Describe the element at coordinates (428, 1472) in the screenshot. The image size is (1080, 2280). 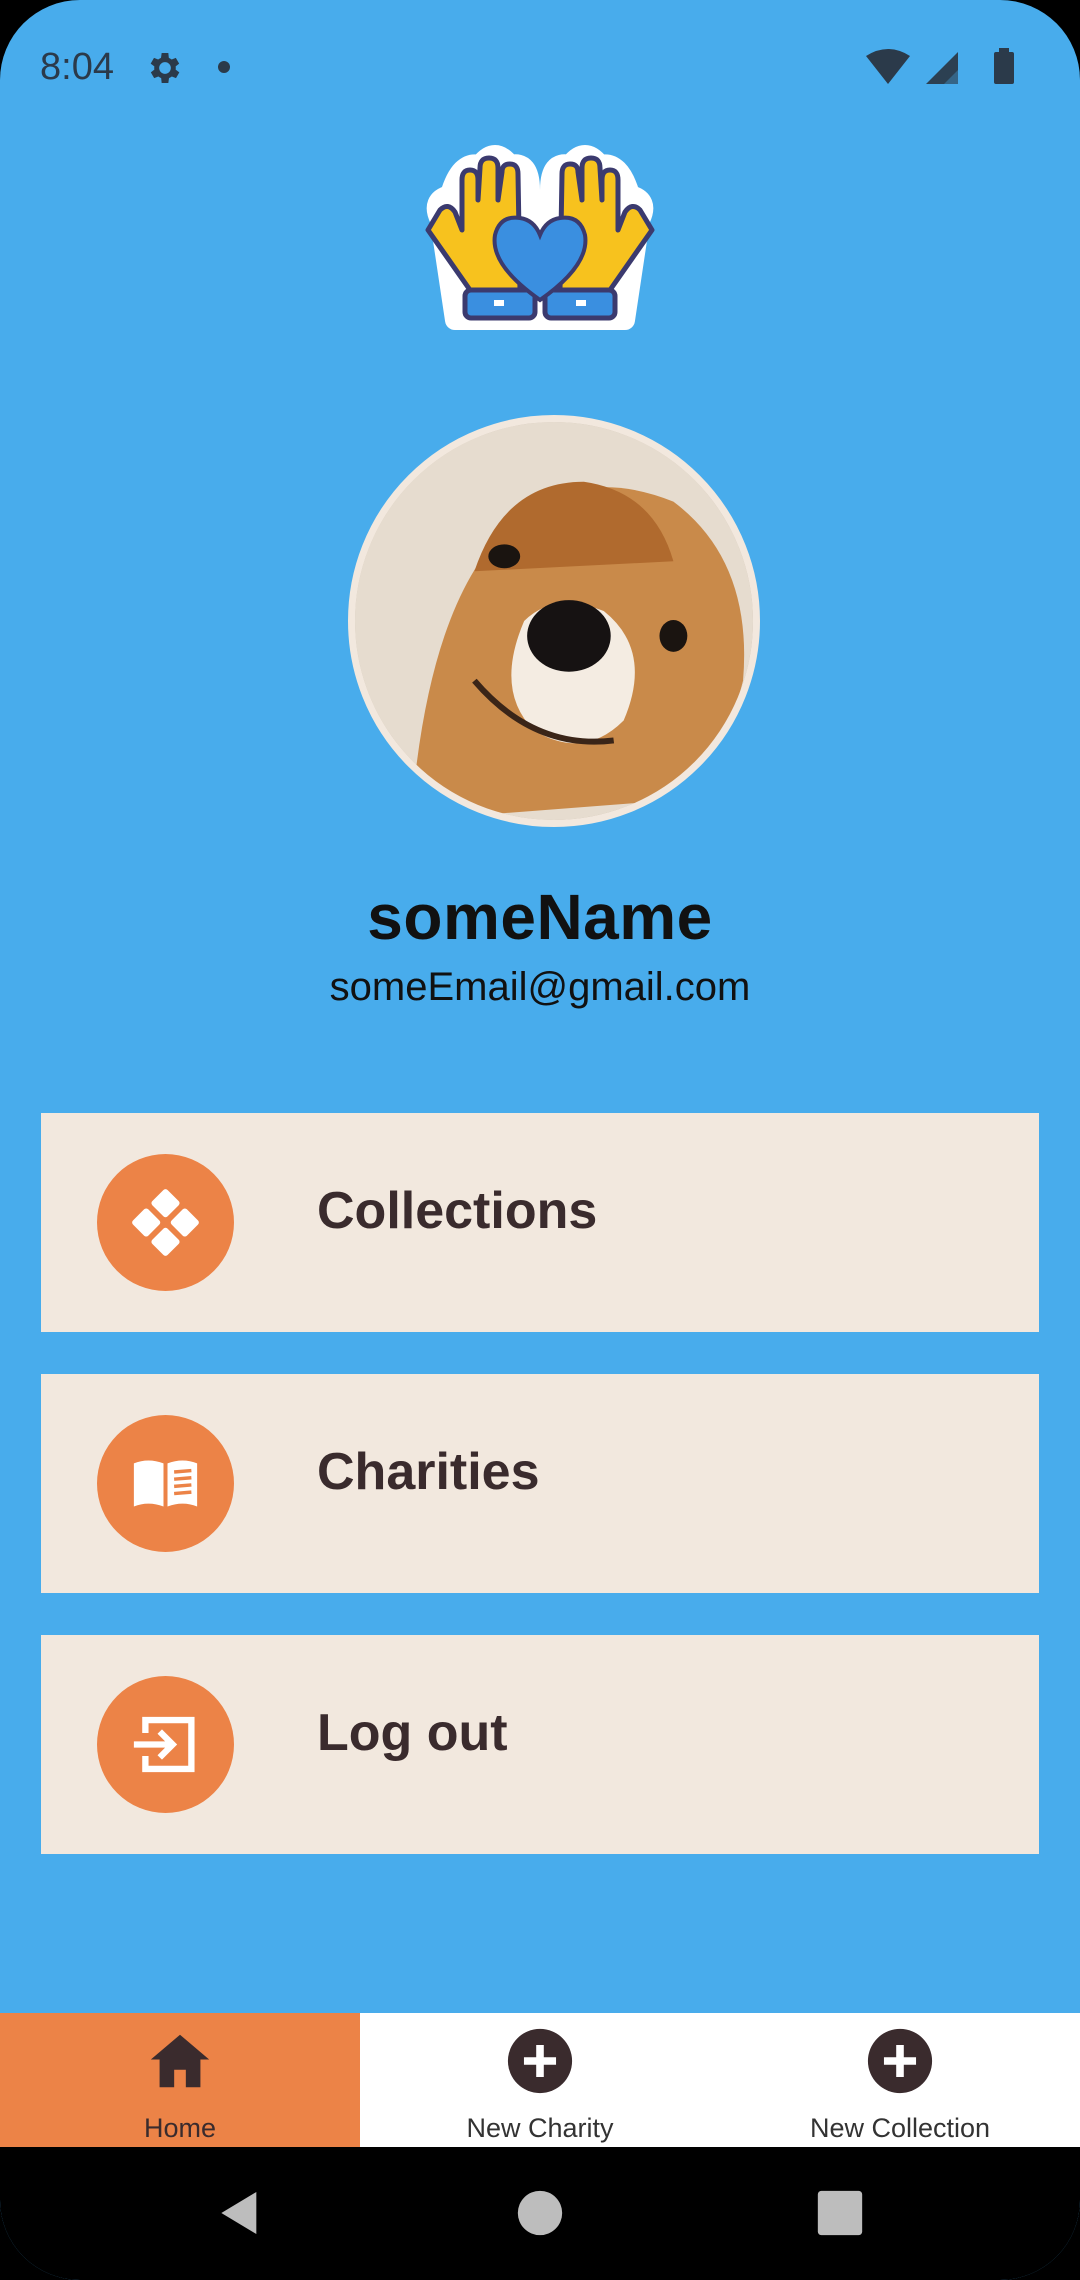
I see `charities-label: Charities` at that location.